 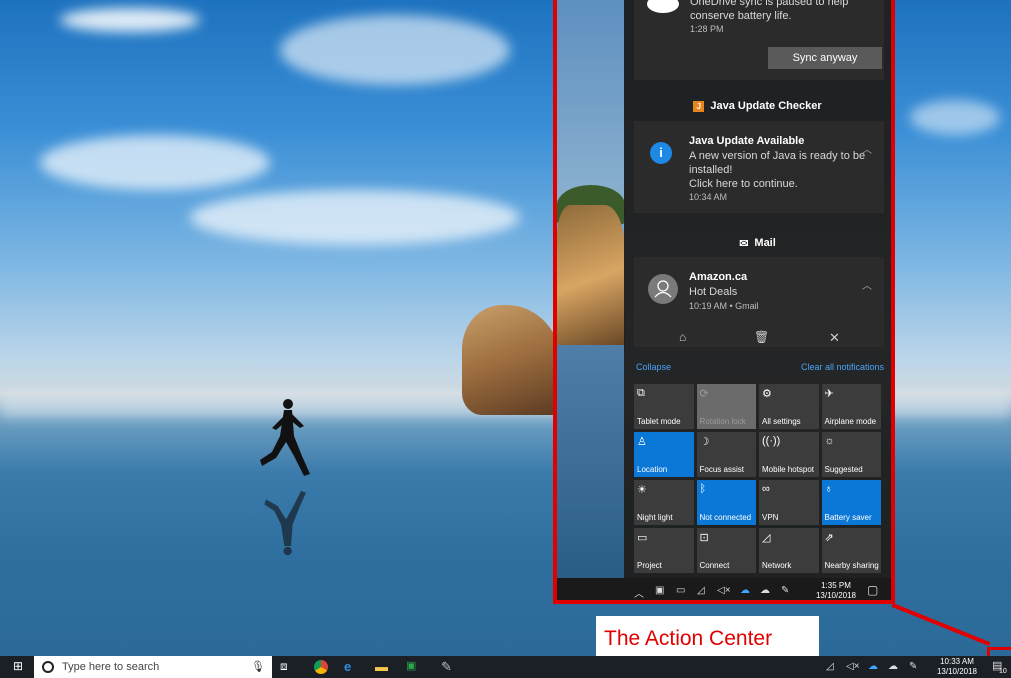 What do you see at coordinates (18, 666) in the screenshot?
I see `windows-start-icon: ⊞` at bounding box center [18, 666].